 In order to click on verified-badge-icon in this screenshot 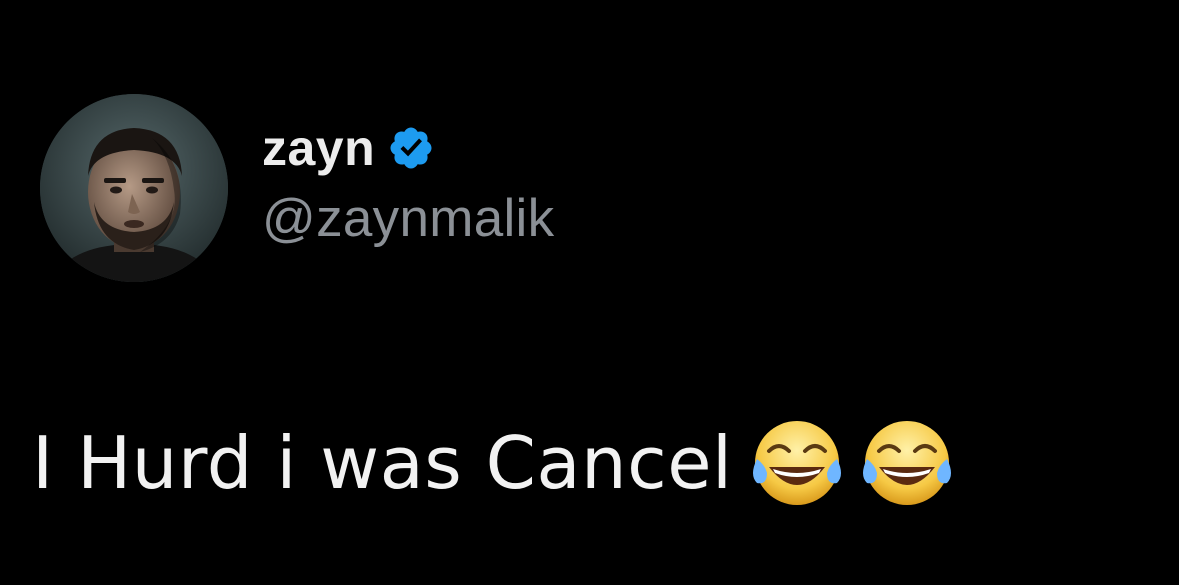, I will do `click(411, 148)`.